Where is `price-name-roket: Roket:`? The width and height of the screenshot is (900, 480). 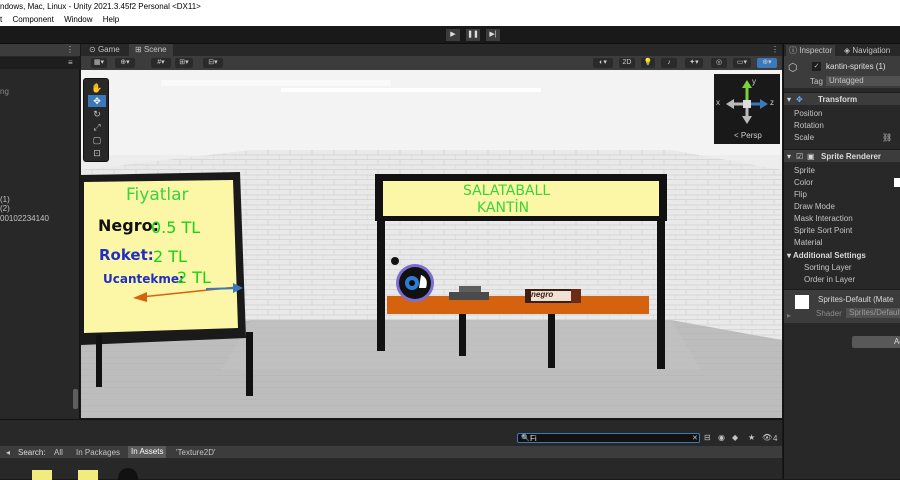 price-name-roket: Roket: is located at coordinates (126, 255).